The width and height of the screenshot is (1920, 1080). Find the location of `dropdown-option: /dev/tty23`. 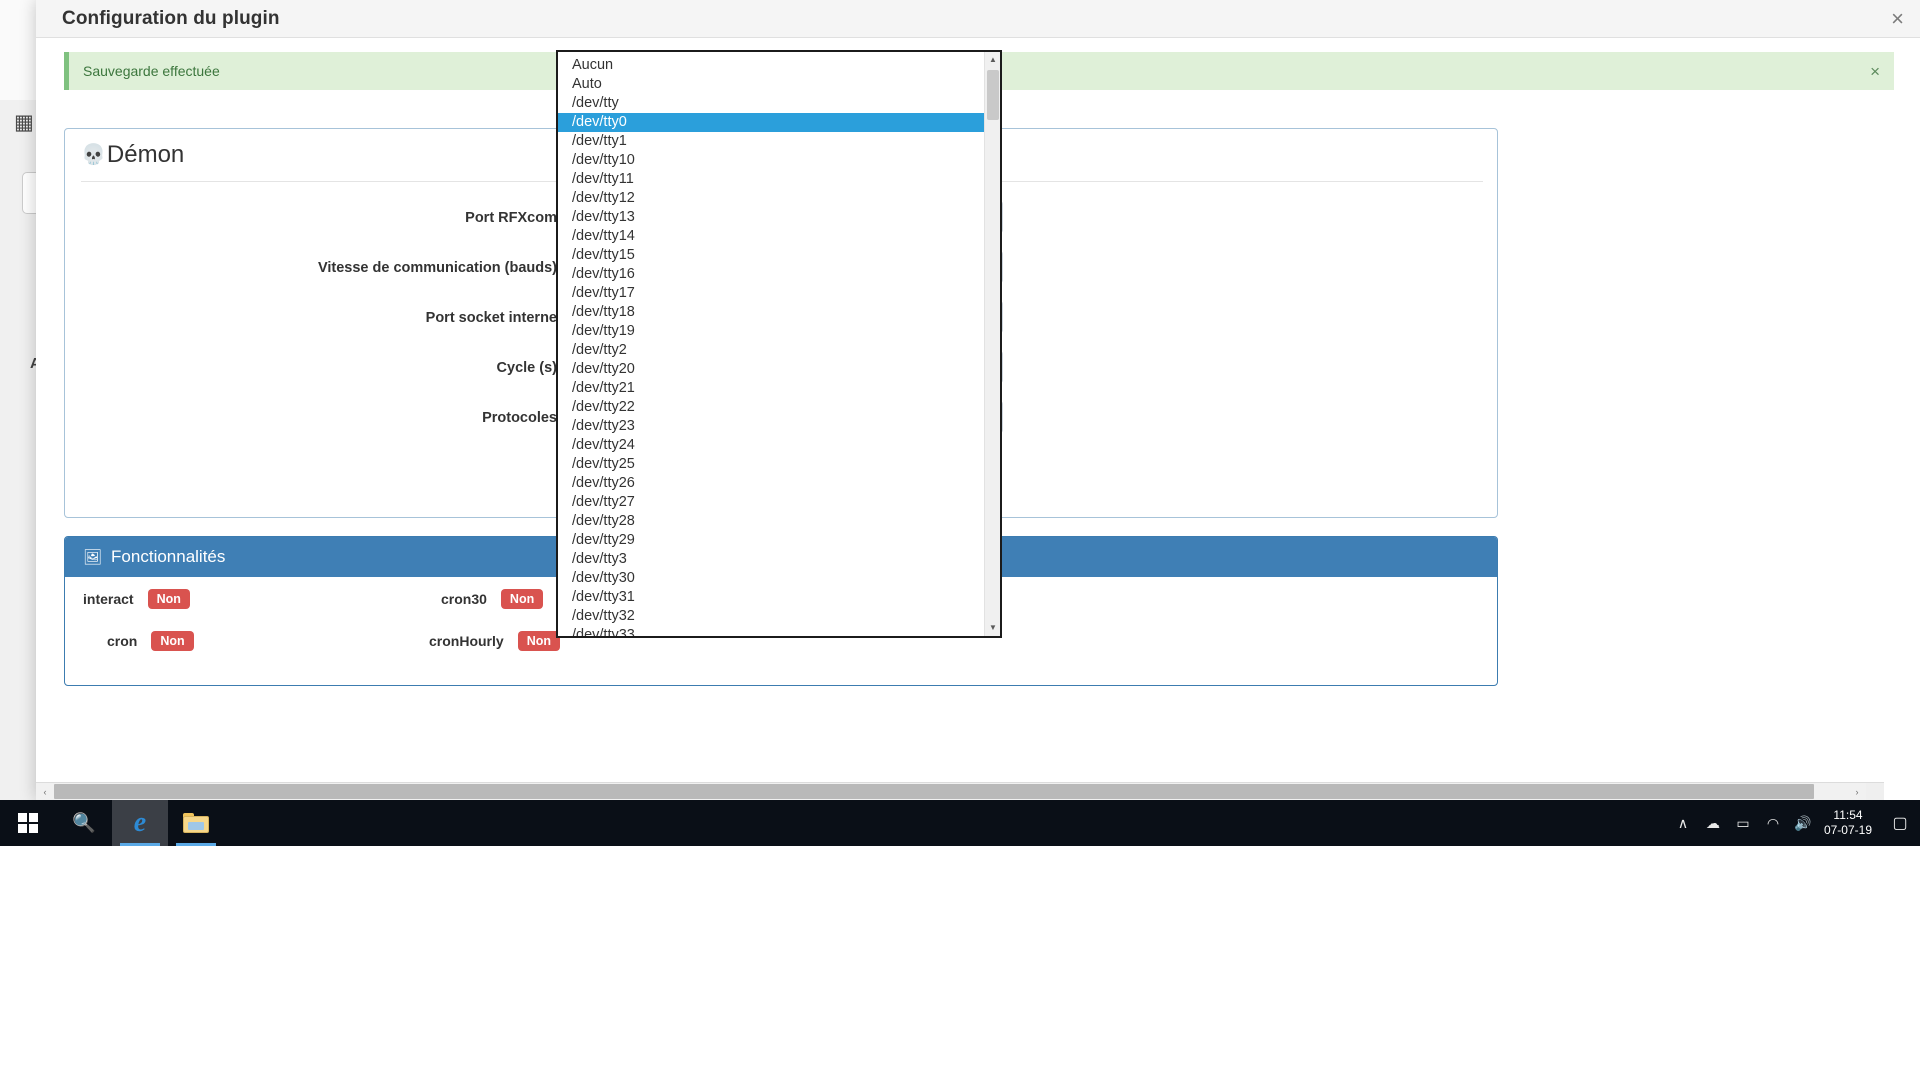

dropdown-option: /dev/tty23 is located at coordinates (771, 426).